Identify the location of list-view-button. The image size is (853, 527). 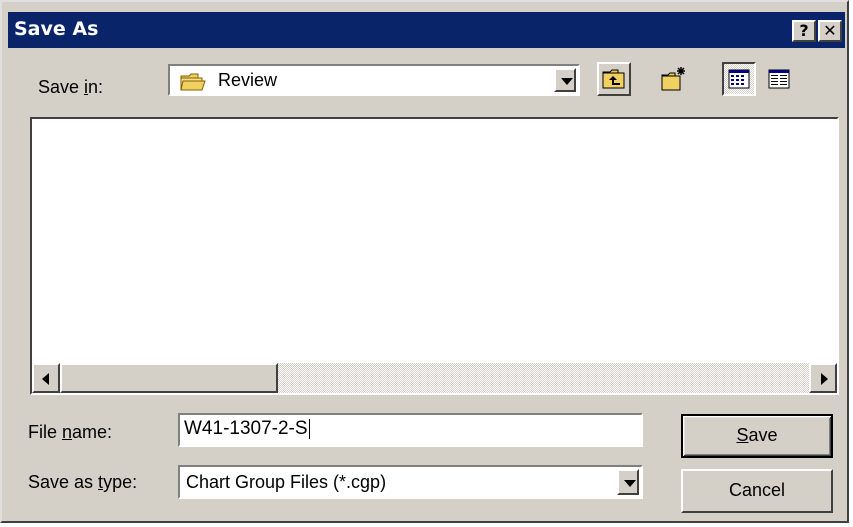
(739, 79).